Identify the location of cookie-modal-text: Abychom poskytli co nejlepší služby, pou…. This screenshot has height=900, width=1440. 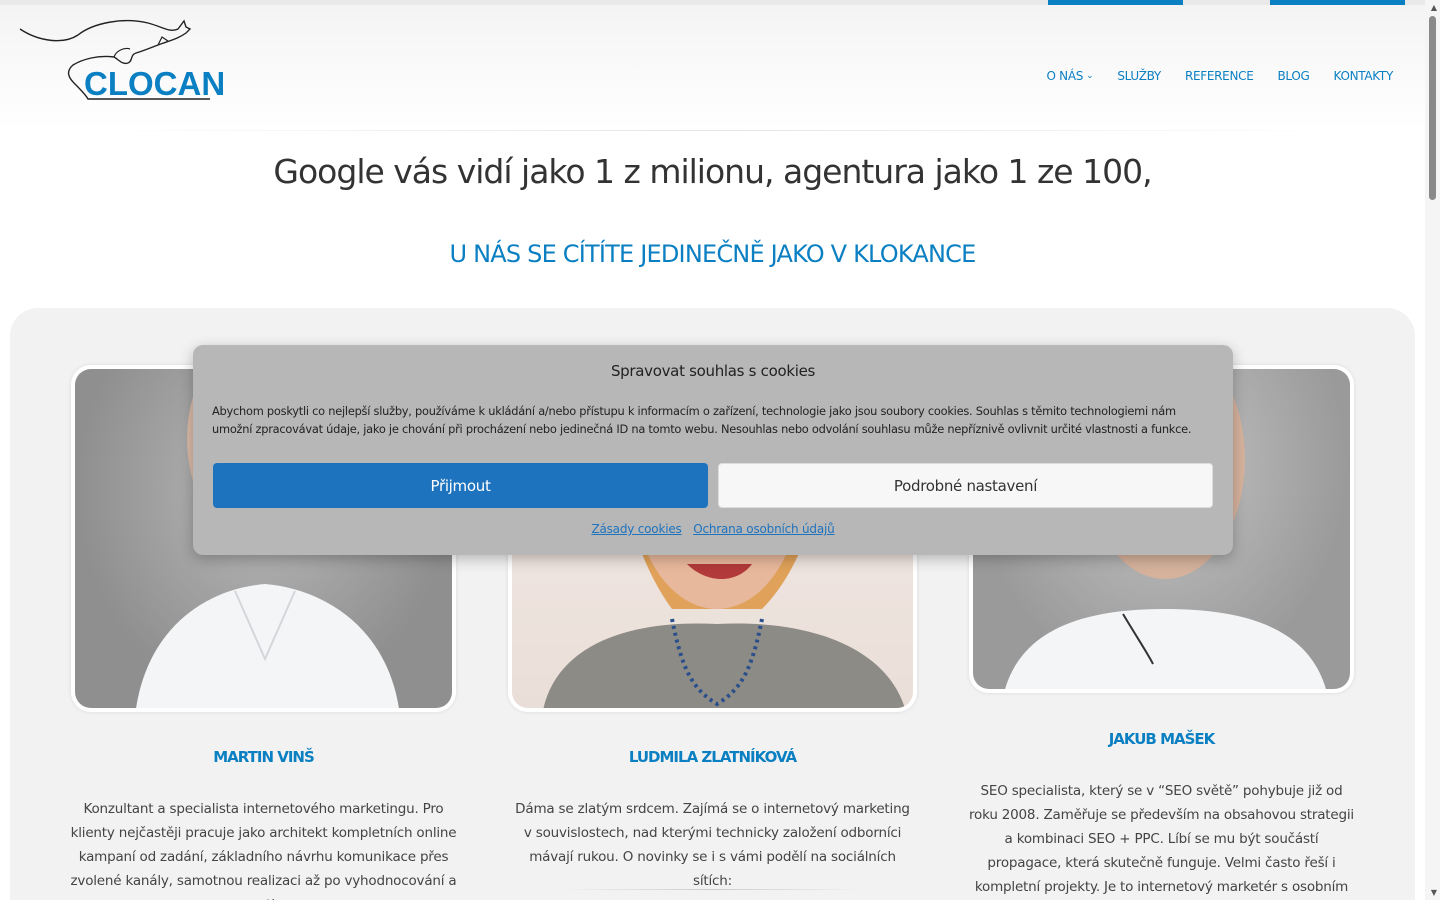
(702, 420).